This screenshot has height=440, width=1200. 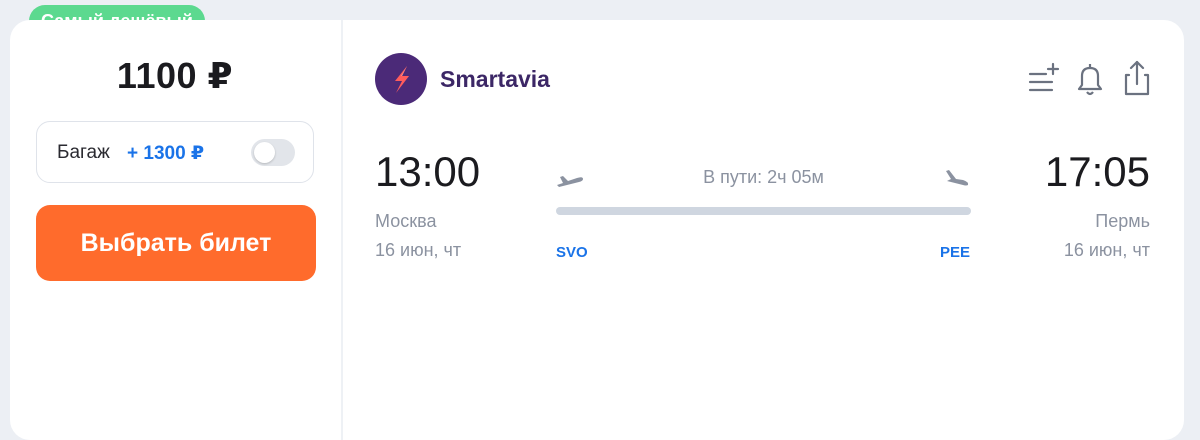 I want to click on bell-icon, so click(x=1090, y=78).